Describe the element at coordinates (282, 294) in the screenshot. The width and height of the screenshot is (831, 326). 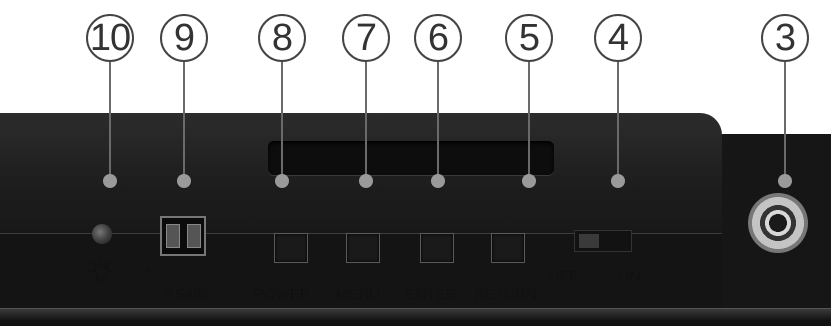
I see `power-label: POWER` at that location.